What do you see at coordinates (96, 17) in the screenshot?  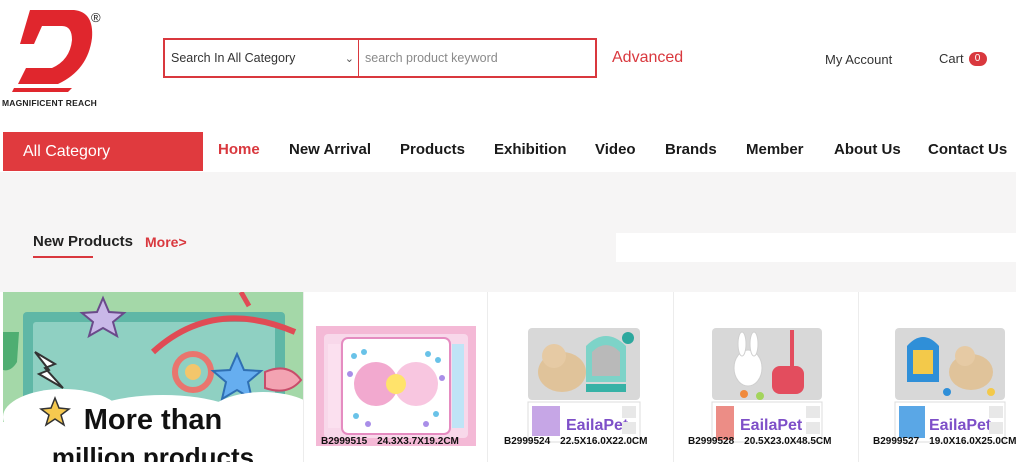 I see `registered-mark: ®` at bounding box center [96, 17].